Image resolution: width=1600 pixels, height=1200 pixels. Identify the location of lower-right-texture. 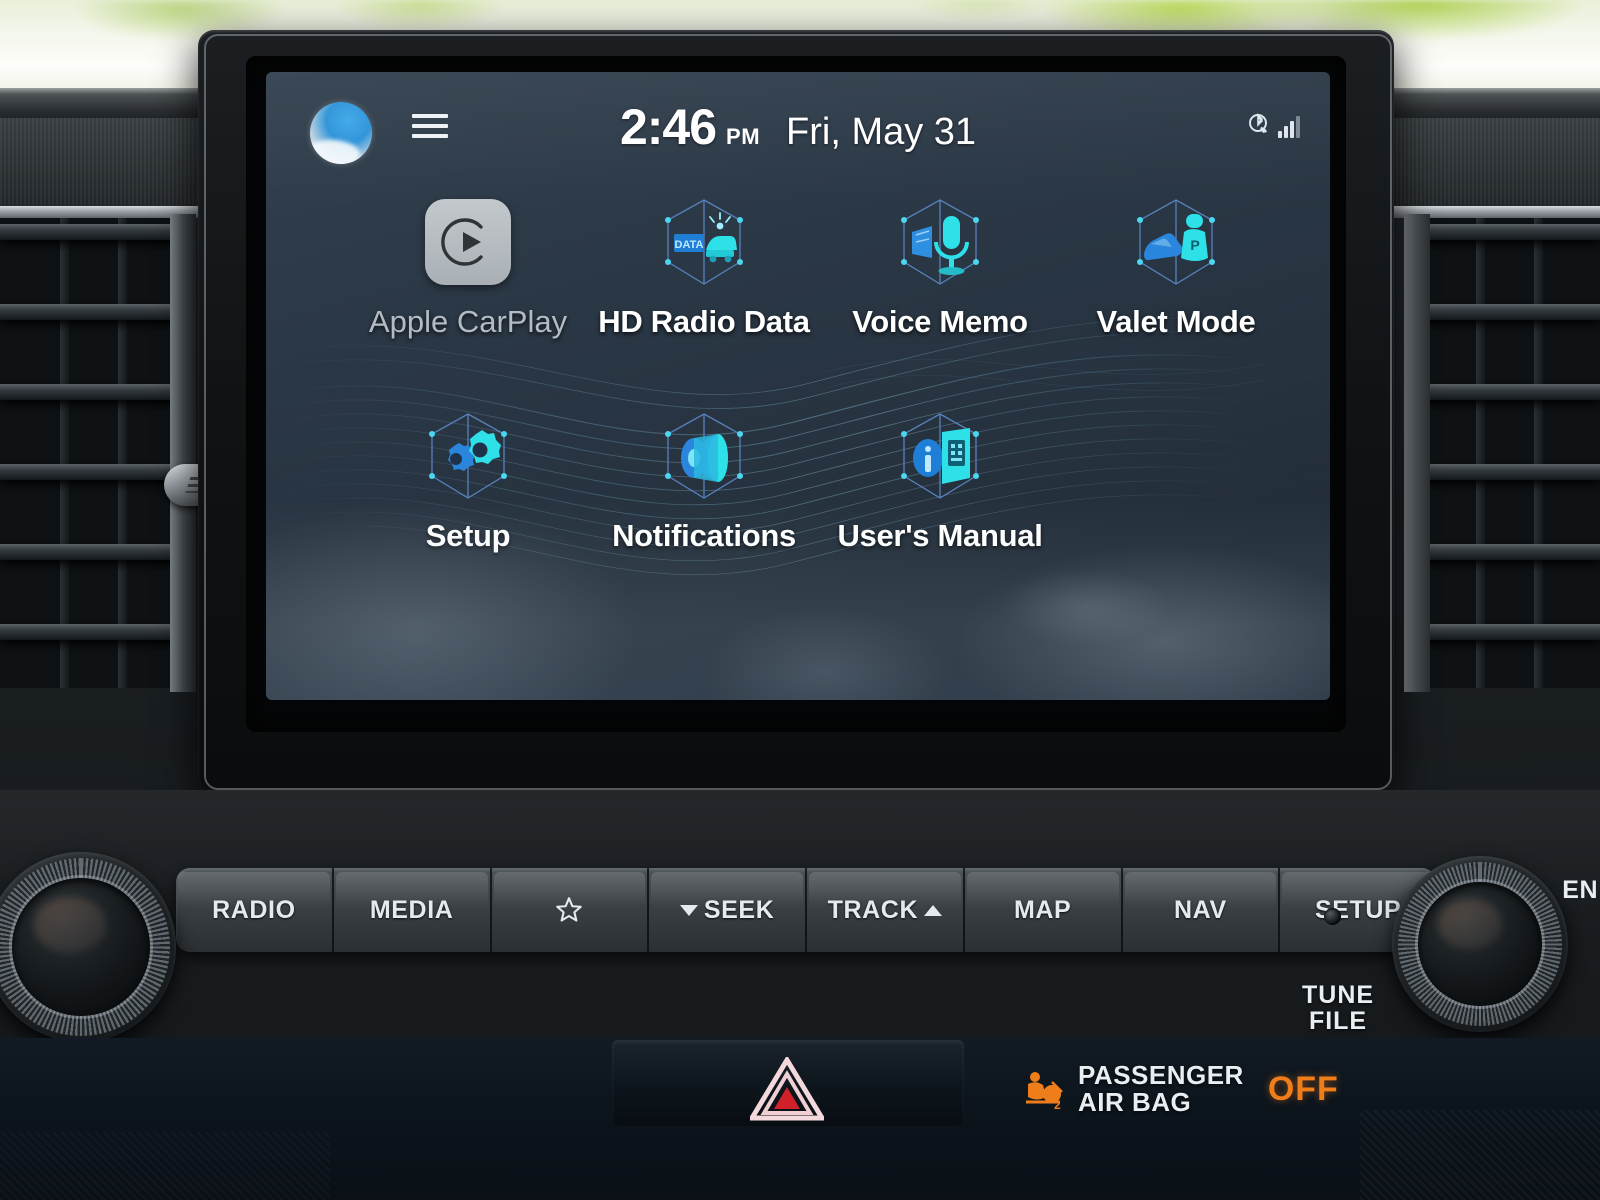
(1480, 1155).